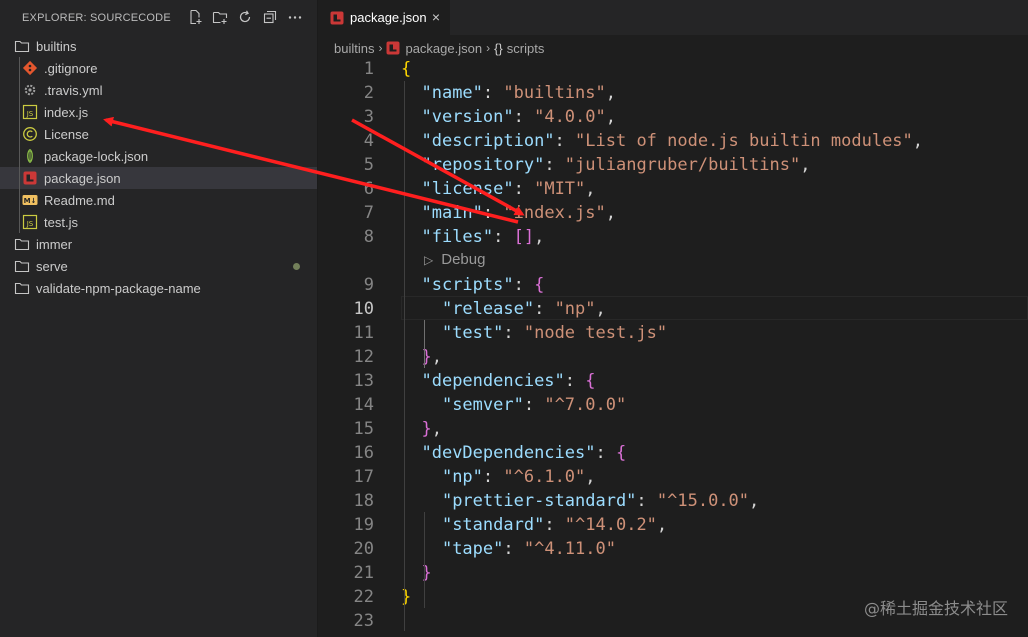  Describe the element at coordinates (19, 145) in the screenshot. I see `tree-indent-guide` at that location.